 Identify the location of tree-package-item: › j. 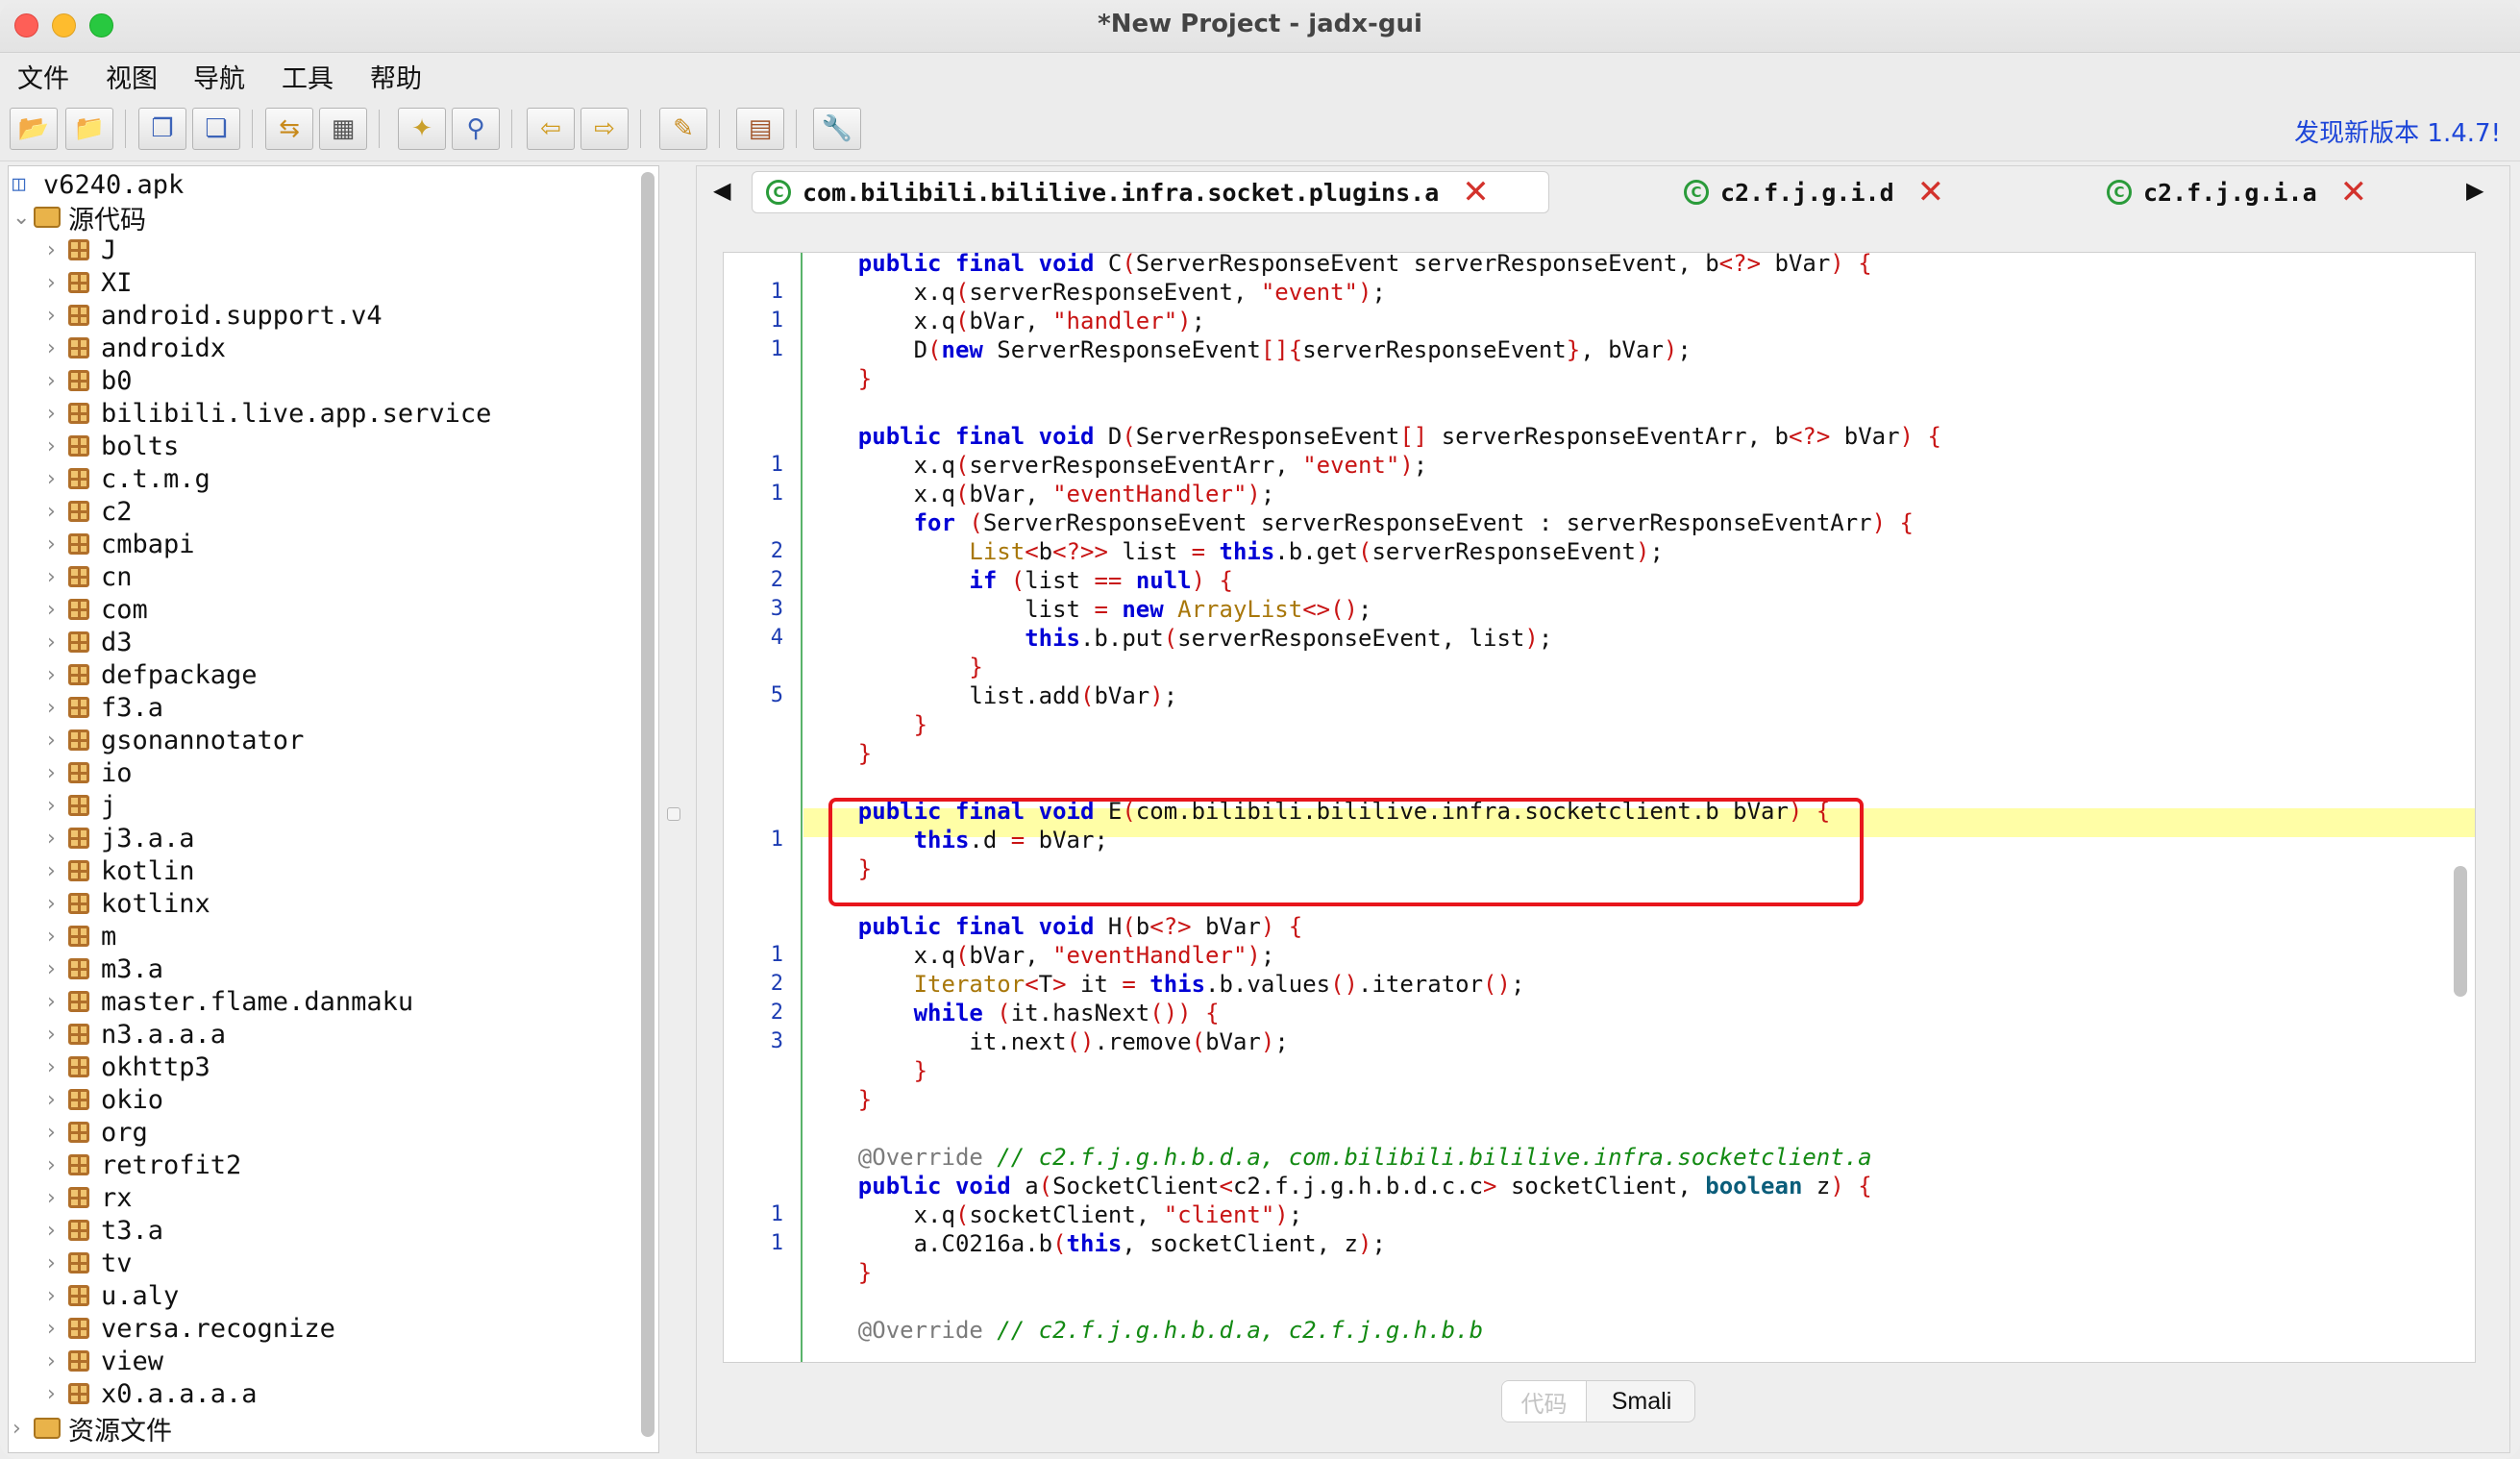
(81, 805).